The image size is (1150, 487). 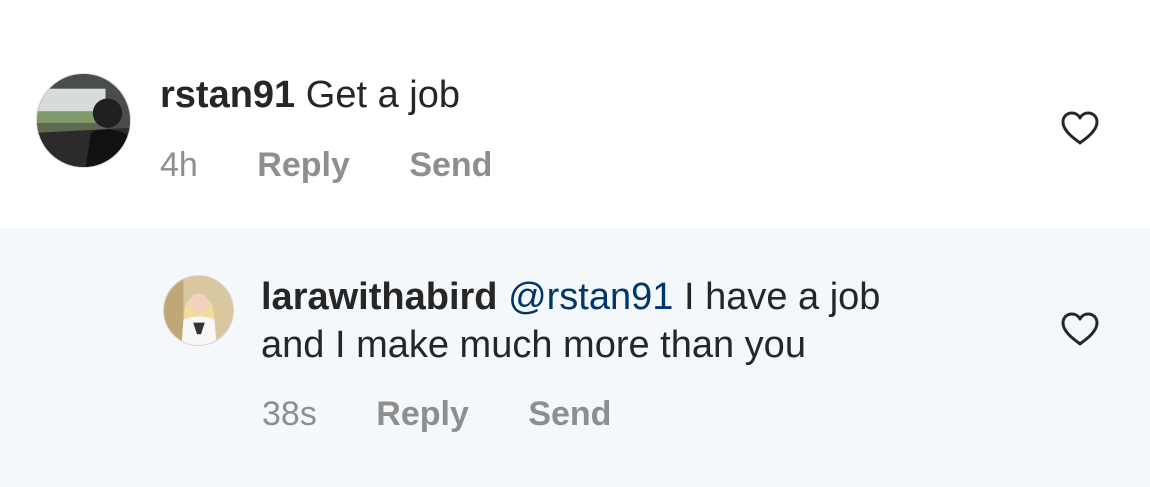 What do you see at coordinates (533, 345) in the screenshot?
I see `comment-line-2: and I make much more than you` at bounding box center [533, 345].